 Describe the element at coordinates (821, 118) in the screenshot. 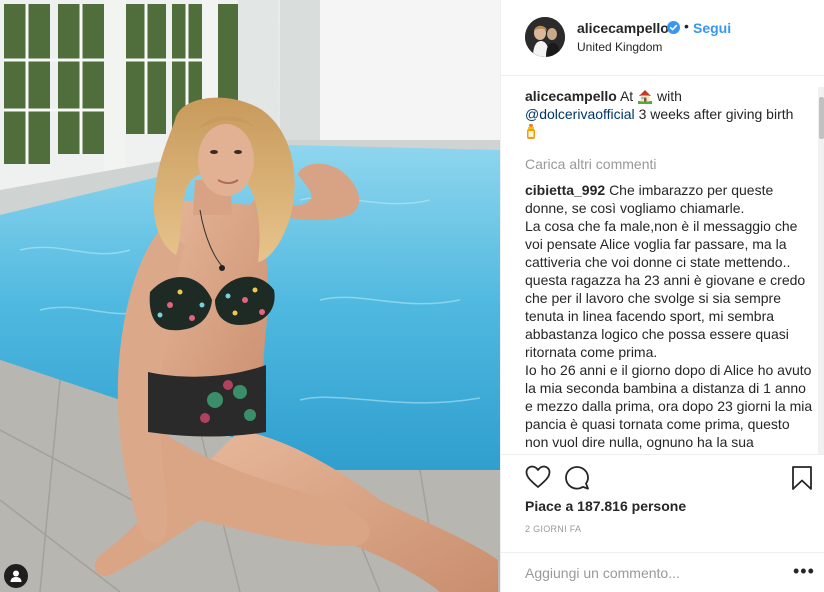

I see `scrollbar-thumb` at that location.